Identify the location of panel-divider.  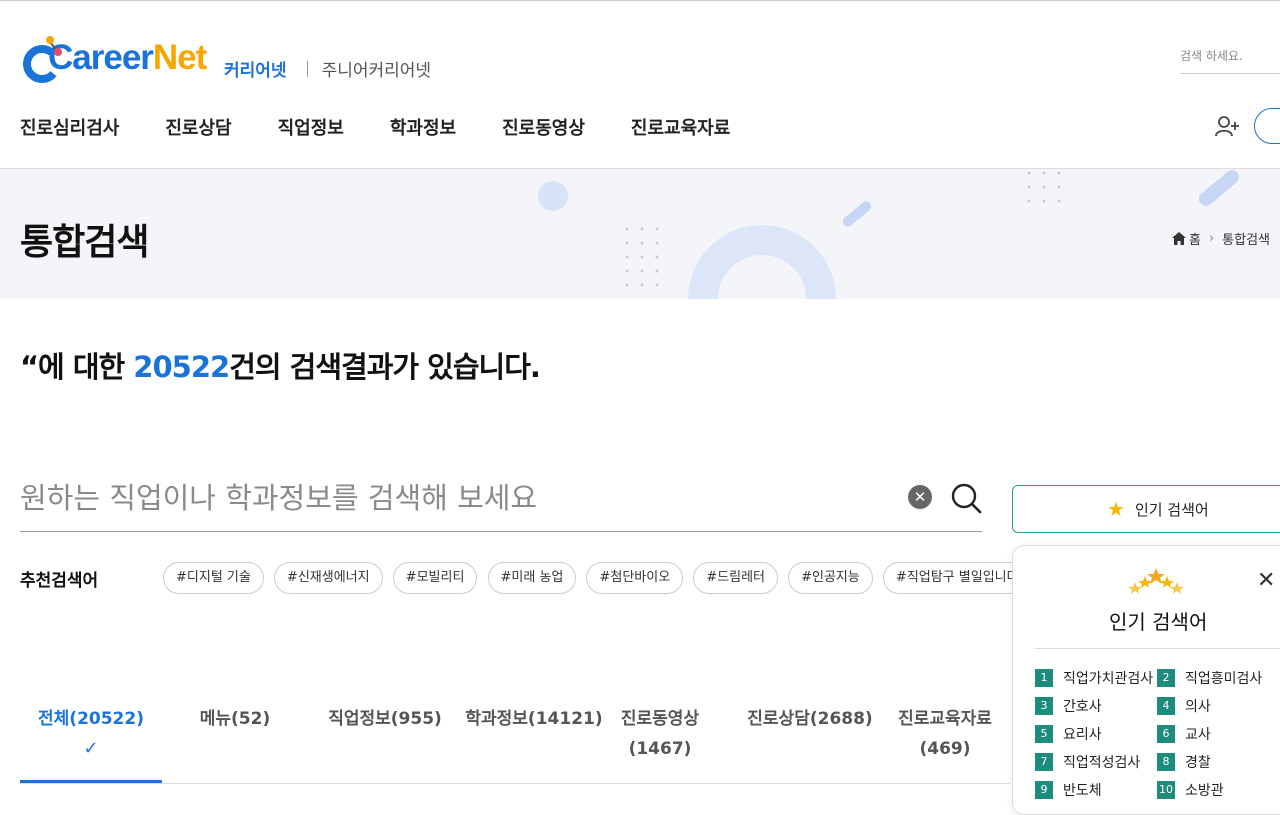
(1157, 648).